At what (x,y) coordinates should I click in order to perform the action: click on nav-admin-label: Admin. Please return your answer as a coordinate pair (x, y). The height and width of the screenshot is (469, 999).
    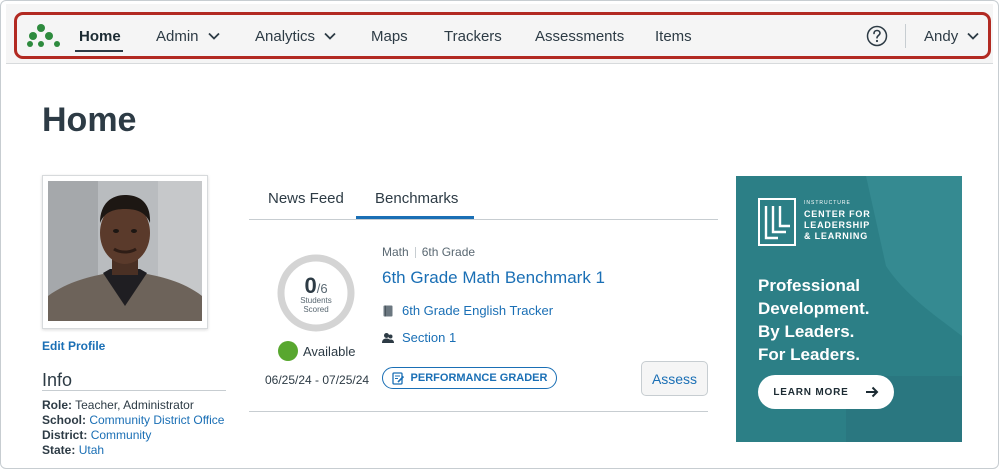
    Looking at the image, I should click on (177, 36).